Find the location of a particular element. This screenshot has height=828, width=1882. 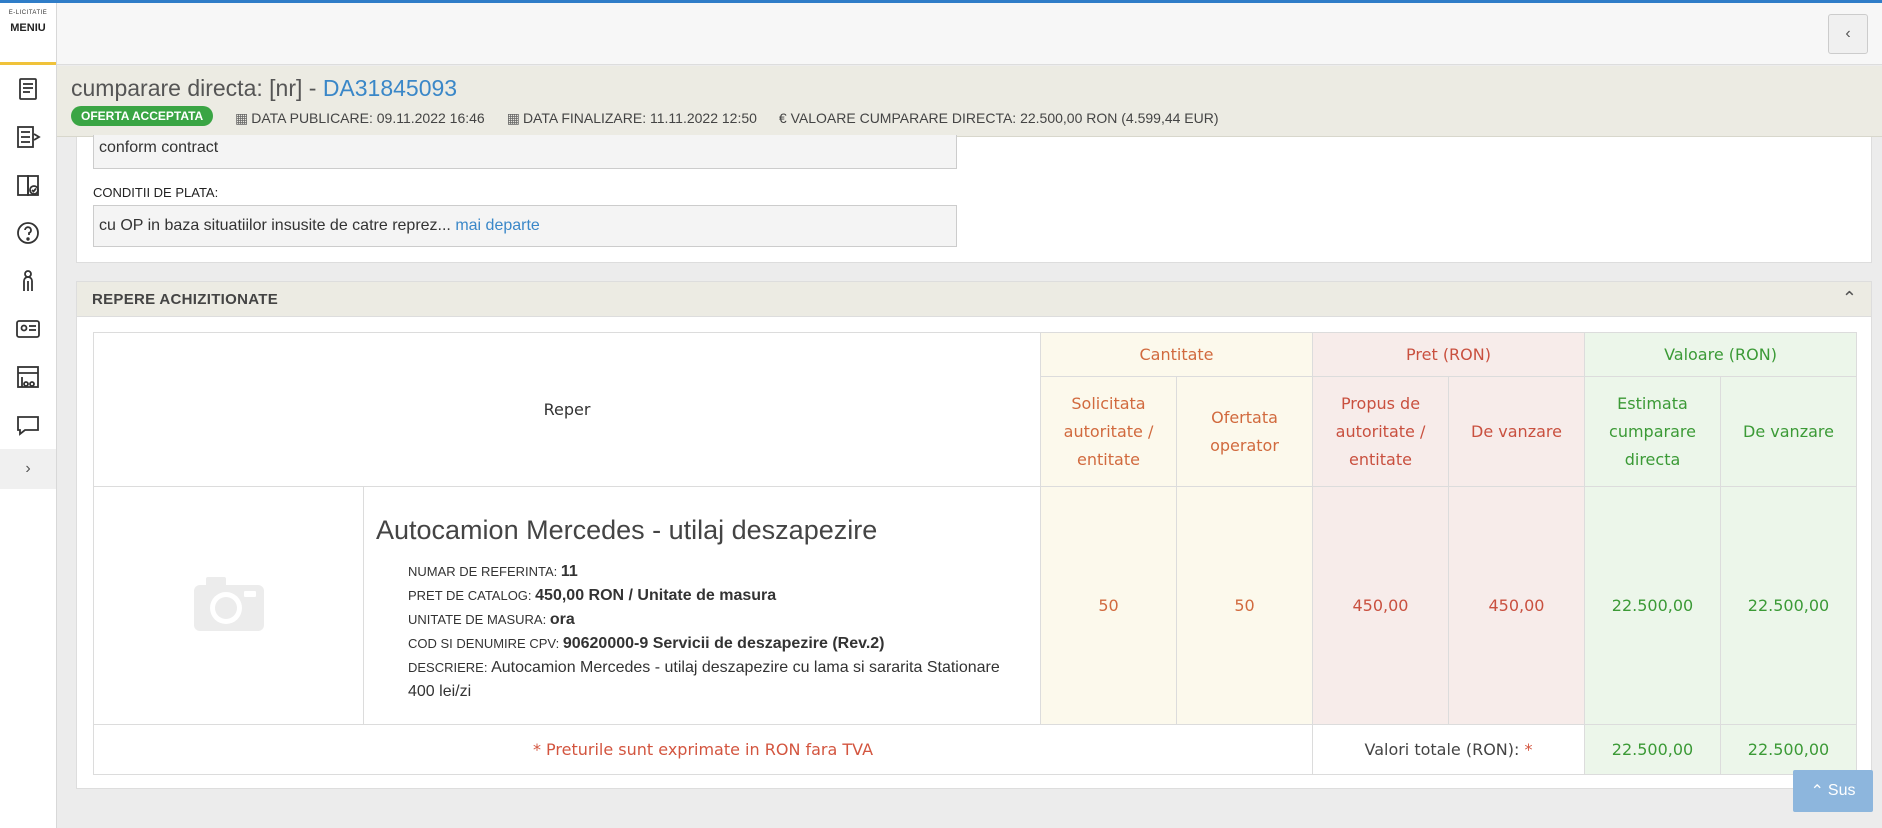

item-cpv-label: COD SI DENUMIRE CPV: is located at coordinates (484, 643).